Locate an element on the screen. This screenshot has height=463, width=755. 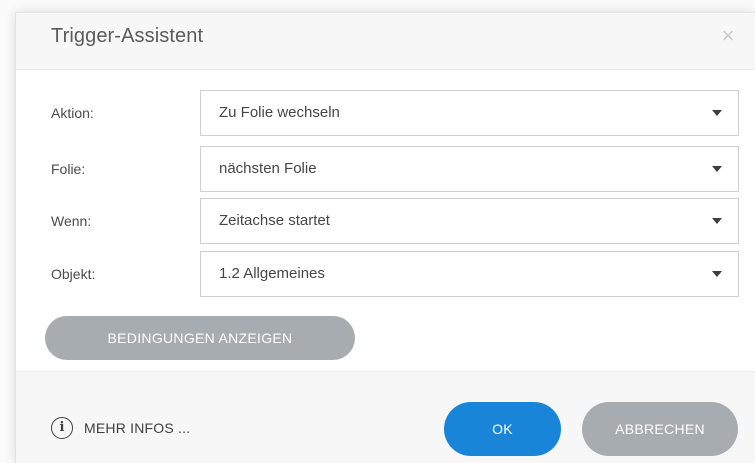
form-row-slide: Folie: nächsten Folie is located at coordinates (385, 169).